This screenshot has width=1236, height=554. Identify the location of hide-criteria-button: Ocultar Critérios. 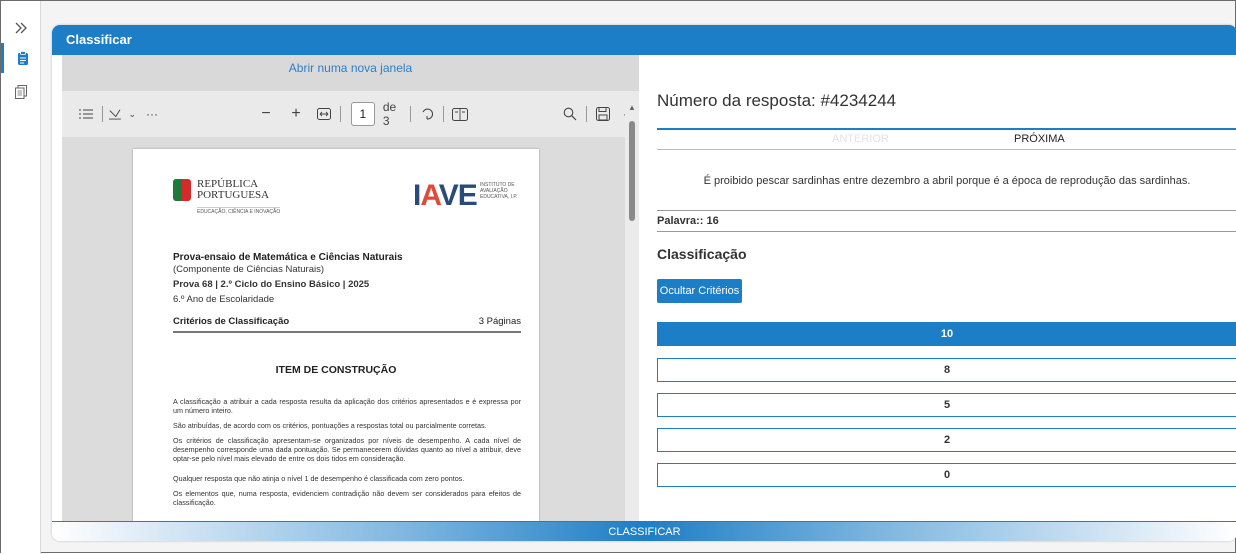
(699, 291).